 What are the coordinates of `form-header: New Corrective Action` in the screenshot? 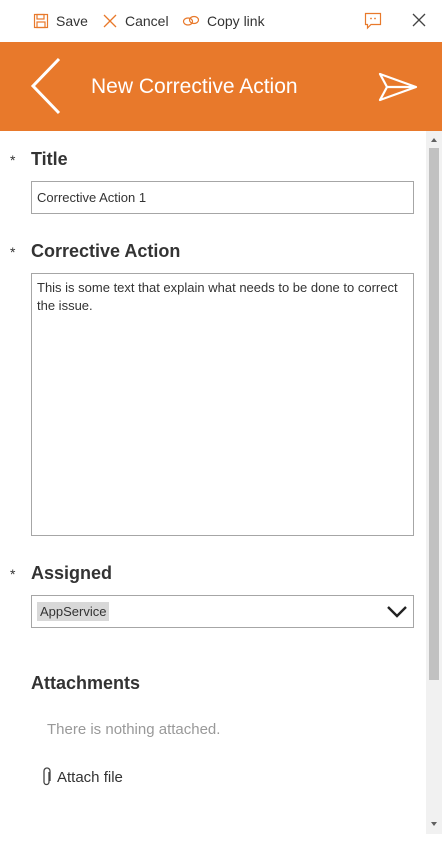 It's located at (221, 86).